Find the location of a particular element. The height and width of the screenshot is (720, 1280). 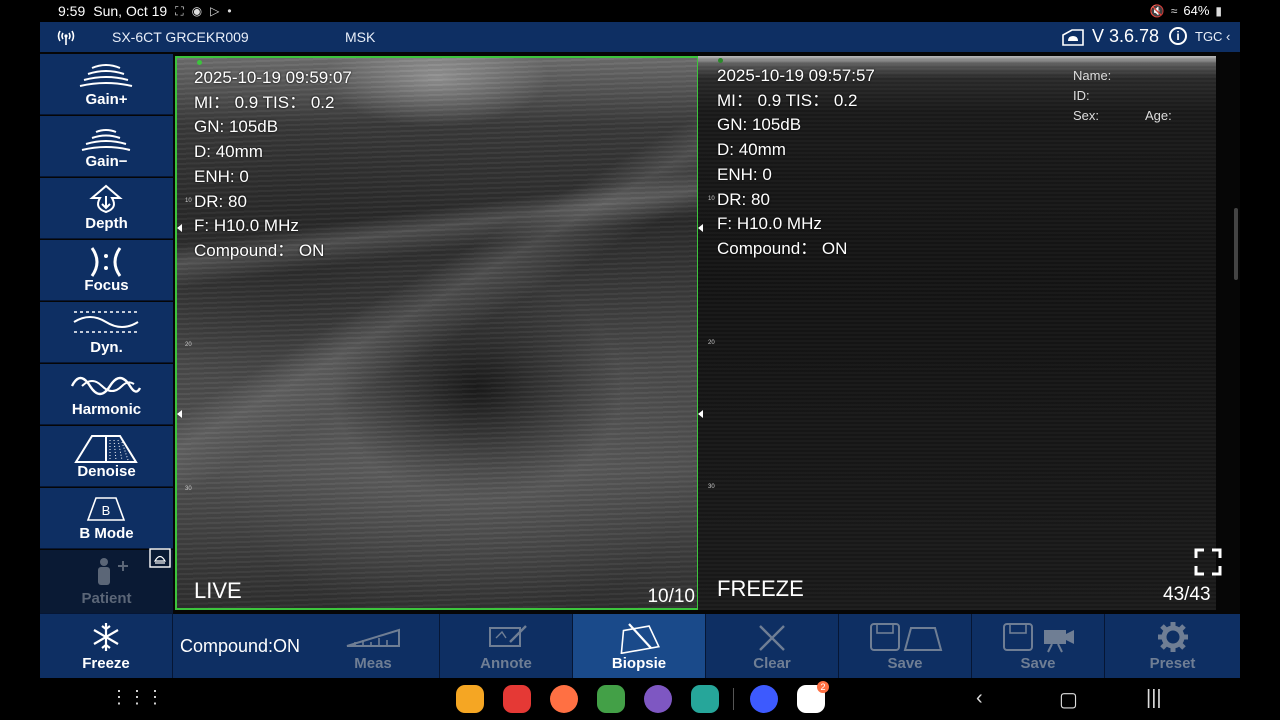

status-date: Sun, Oct 19 is located at coordinates (130, 11).